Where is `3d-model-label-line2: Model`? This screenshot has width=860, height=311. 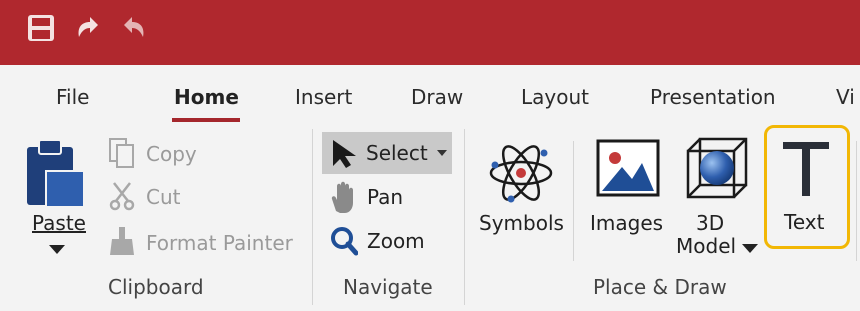 3d-model-label-line2: Model is located at coordinates (706, 246).